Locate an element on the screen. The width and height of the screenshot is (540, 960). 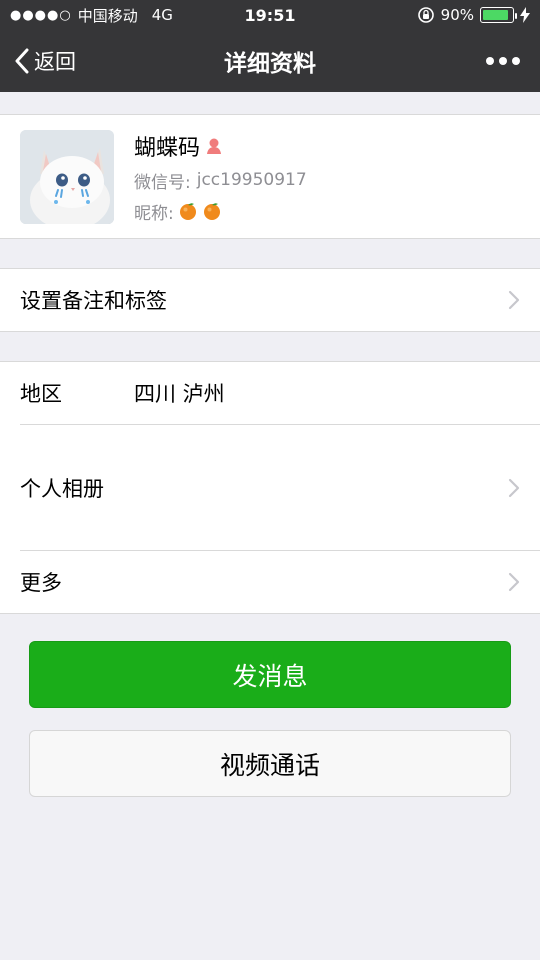
back-label: 返回 is located at coordinates (55, 62).